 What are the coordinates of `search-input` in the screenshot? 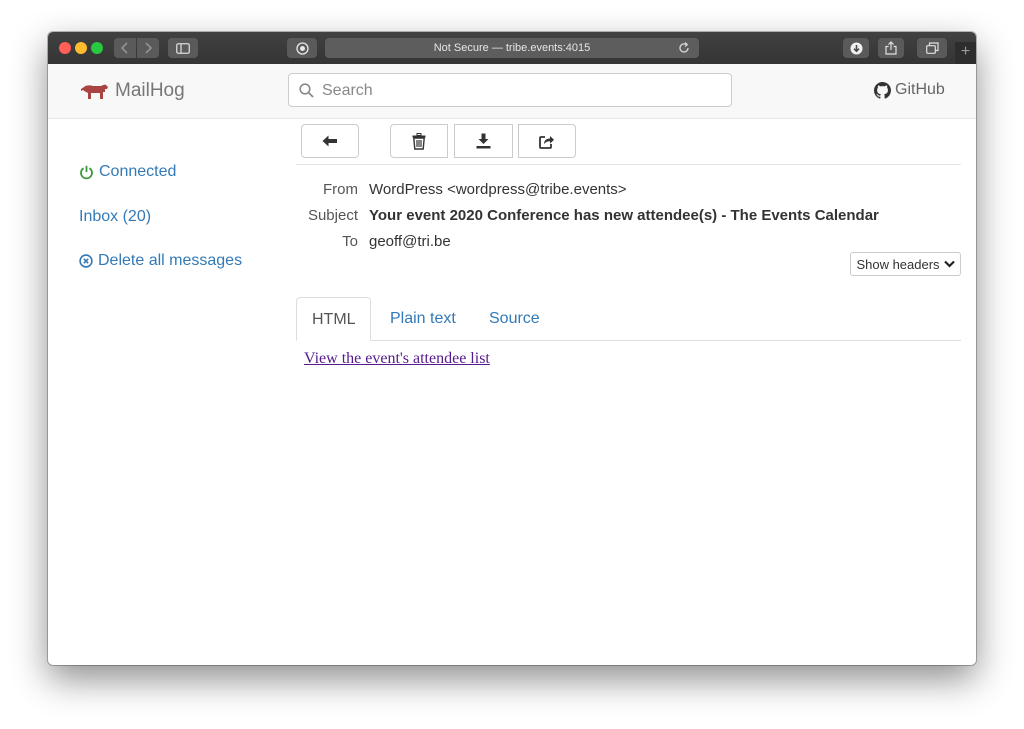 It's located at (522, 91).